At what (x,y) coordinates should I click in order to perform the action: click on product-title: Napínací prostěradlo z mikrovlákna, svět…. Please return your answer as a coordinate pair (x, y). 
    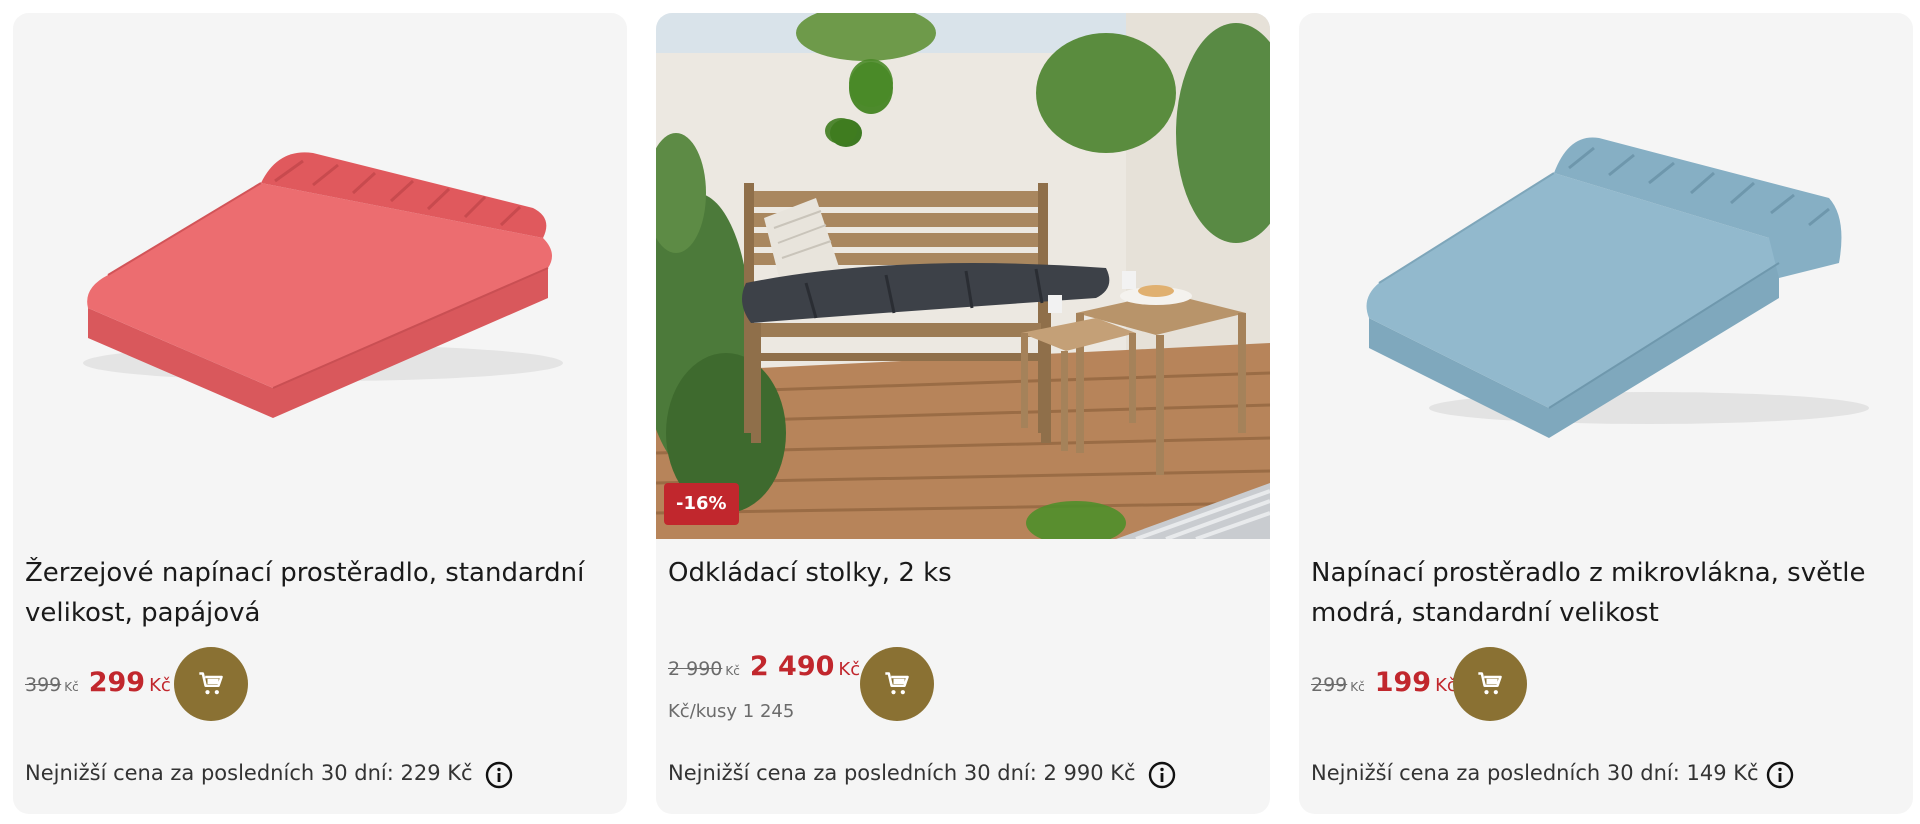
    Looking at the image, I should click on (1601, 593).